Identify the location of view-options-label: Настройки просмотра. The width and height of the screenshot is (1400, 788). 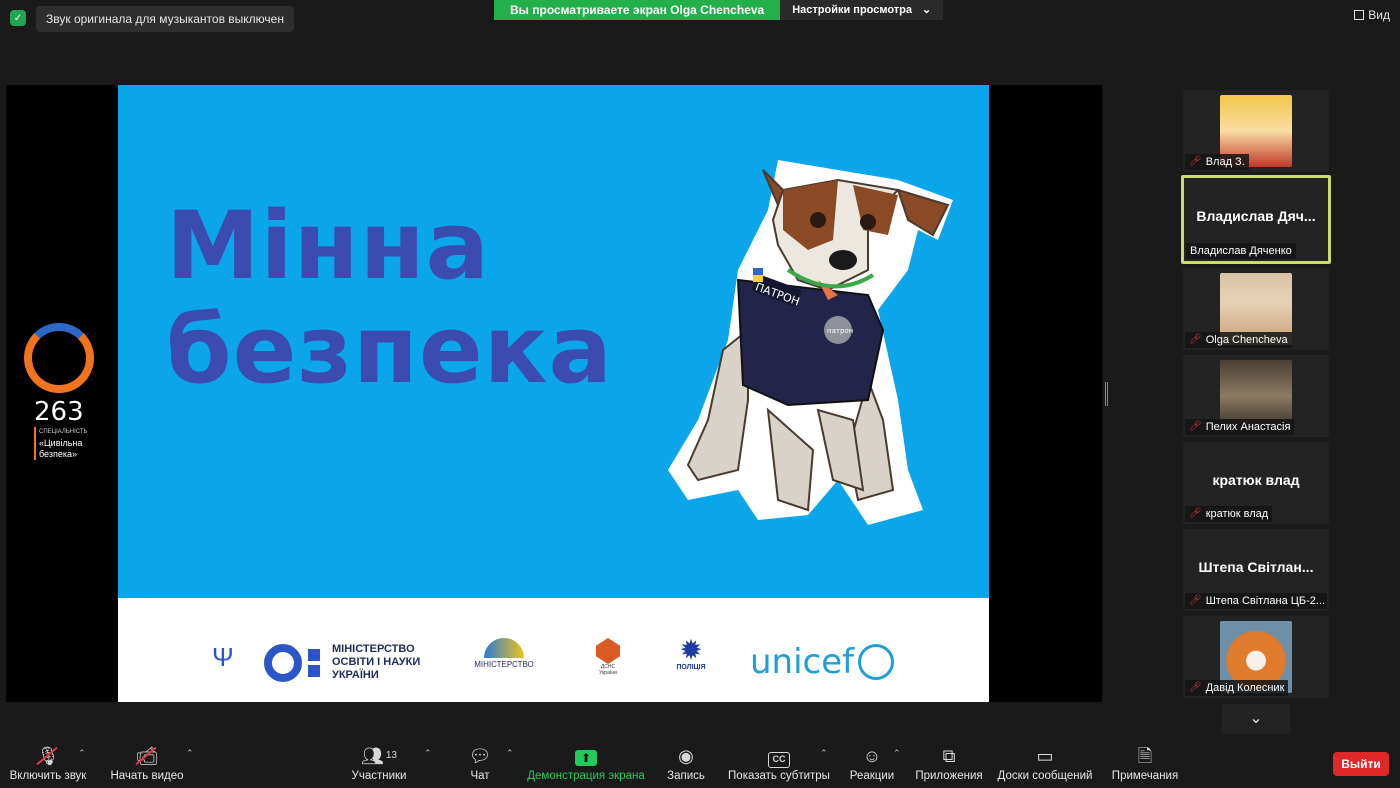
(852, 10).